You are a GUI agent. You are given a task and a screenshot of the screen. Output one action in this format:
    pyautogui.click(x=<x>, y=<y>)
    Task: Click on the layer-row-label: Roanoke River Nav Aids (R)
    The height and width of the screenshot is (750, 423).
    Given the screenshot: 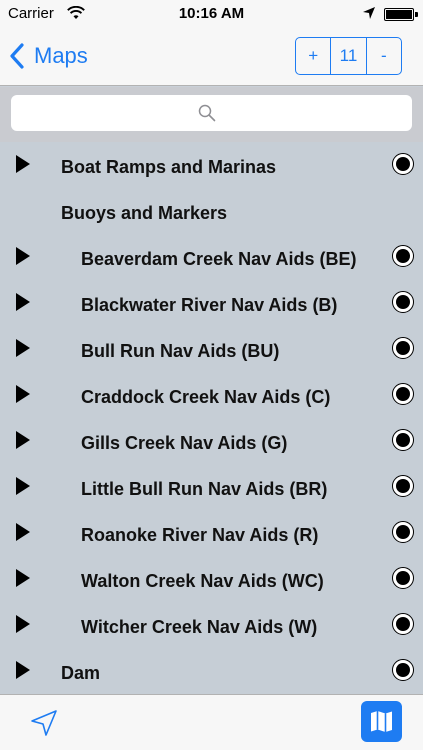 What is the action you would take?
    pyautogui.click(x=200, y=535)
    